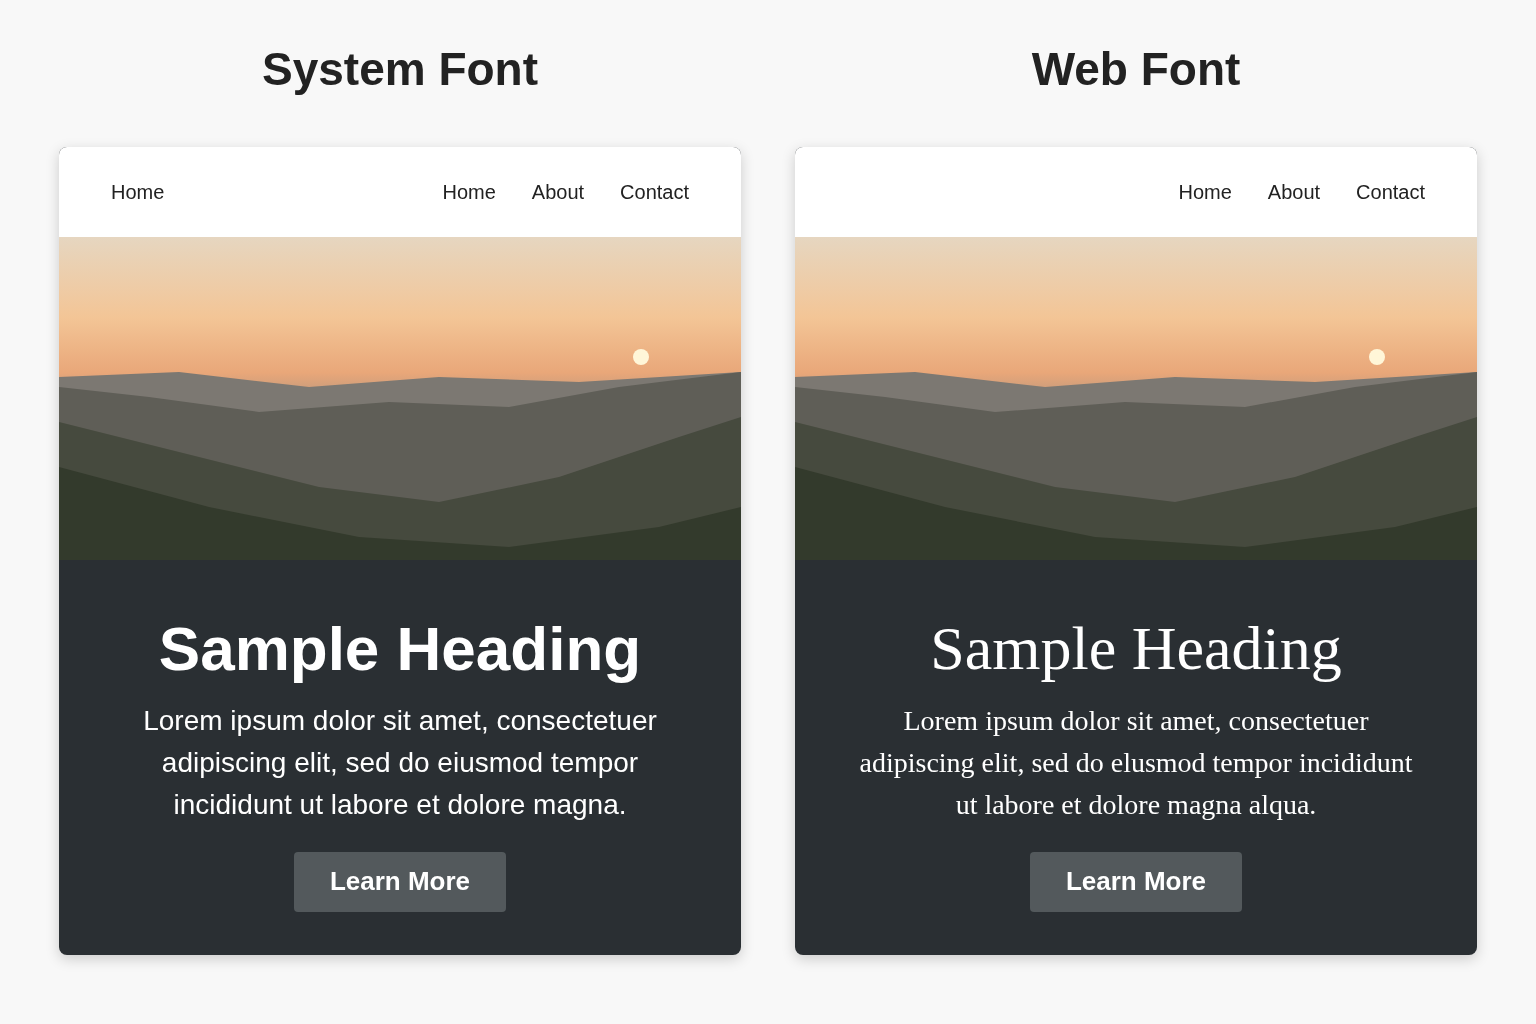  I want to click on panel-title: System Font, so click(399, 69).